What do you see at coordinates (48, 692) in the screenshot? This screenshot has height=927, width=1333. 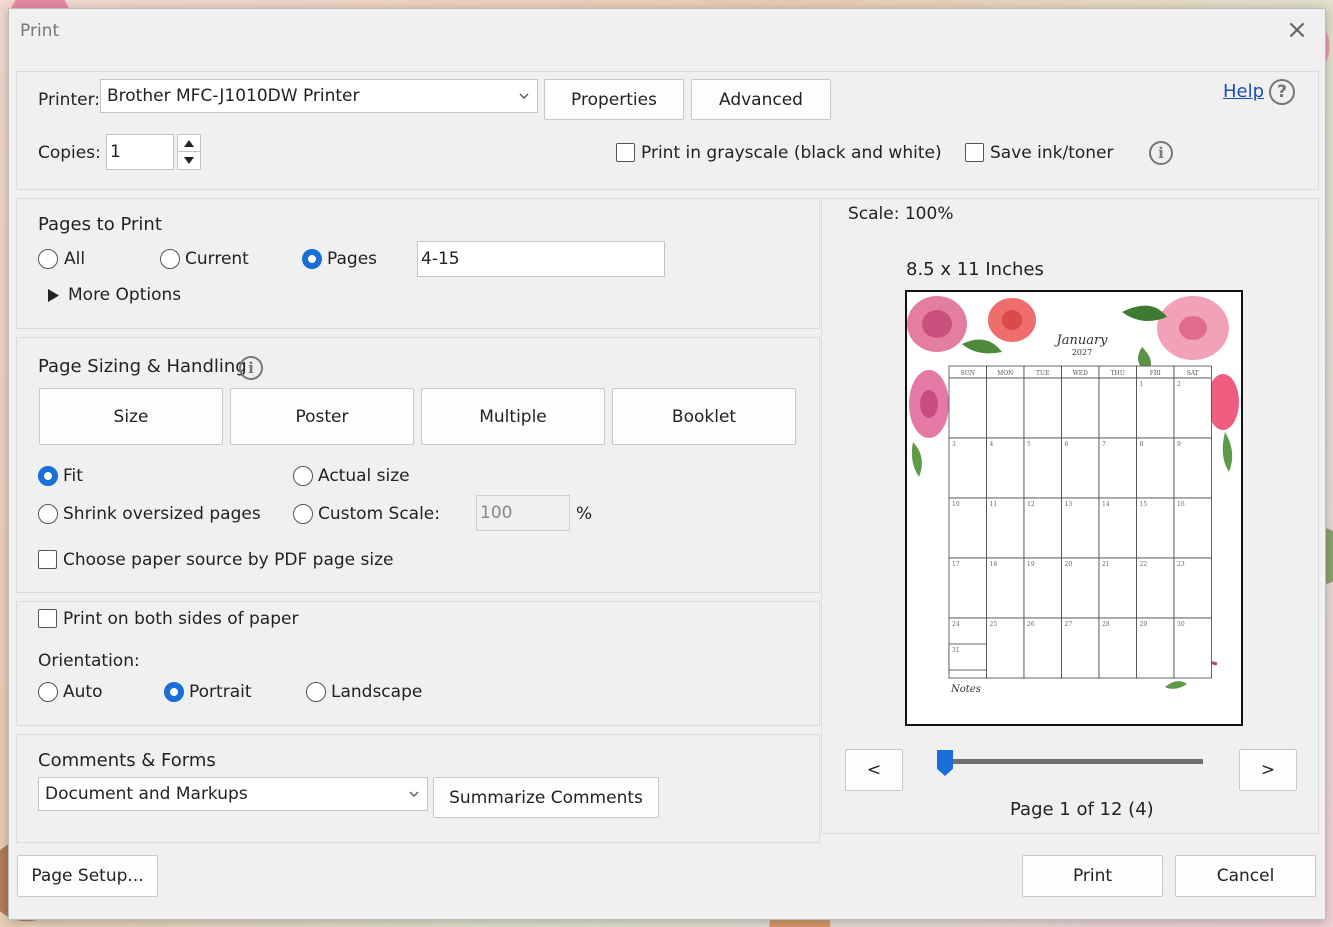 I see `orientation-auto-radio` at bounding box center [48, 692].